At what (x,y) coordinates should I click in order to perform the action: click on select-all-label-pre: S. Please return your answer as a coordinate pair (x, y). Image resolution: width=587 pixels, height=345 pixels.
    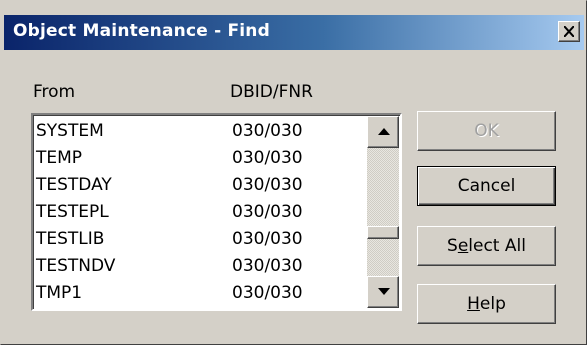
    Looking at the image, I should click on (452, 246).